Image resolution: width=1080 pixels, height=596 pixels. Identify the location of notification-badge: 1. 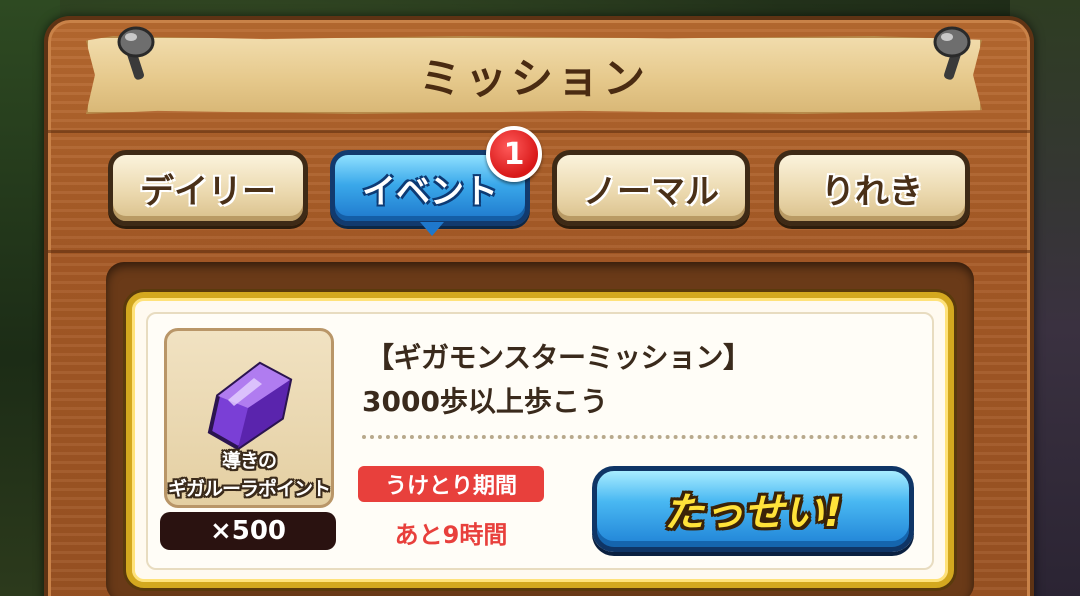
(514, 154).